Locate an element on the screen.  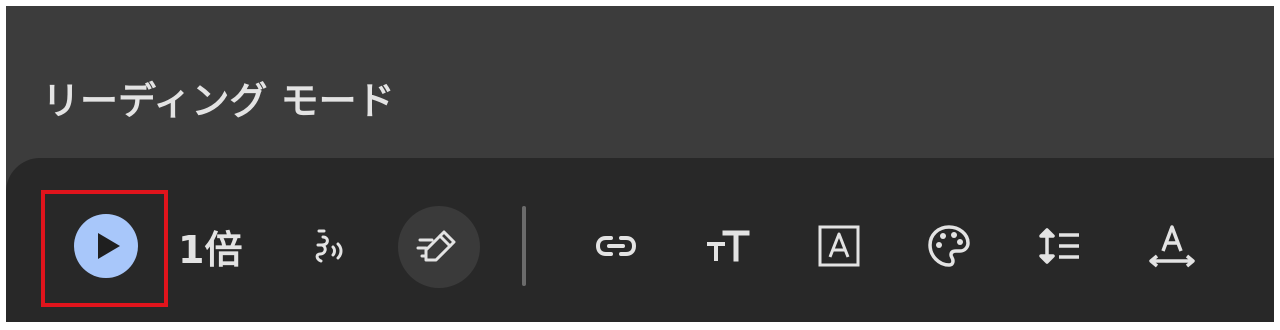
voice-icon is located at coordinates (329, 246).